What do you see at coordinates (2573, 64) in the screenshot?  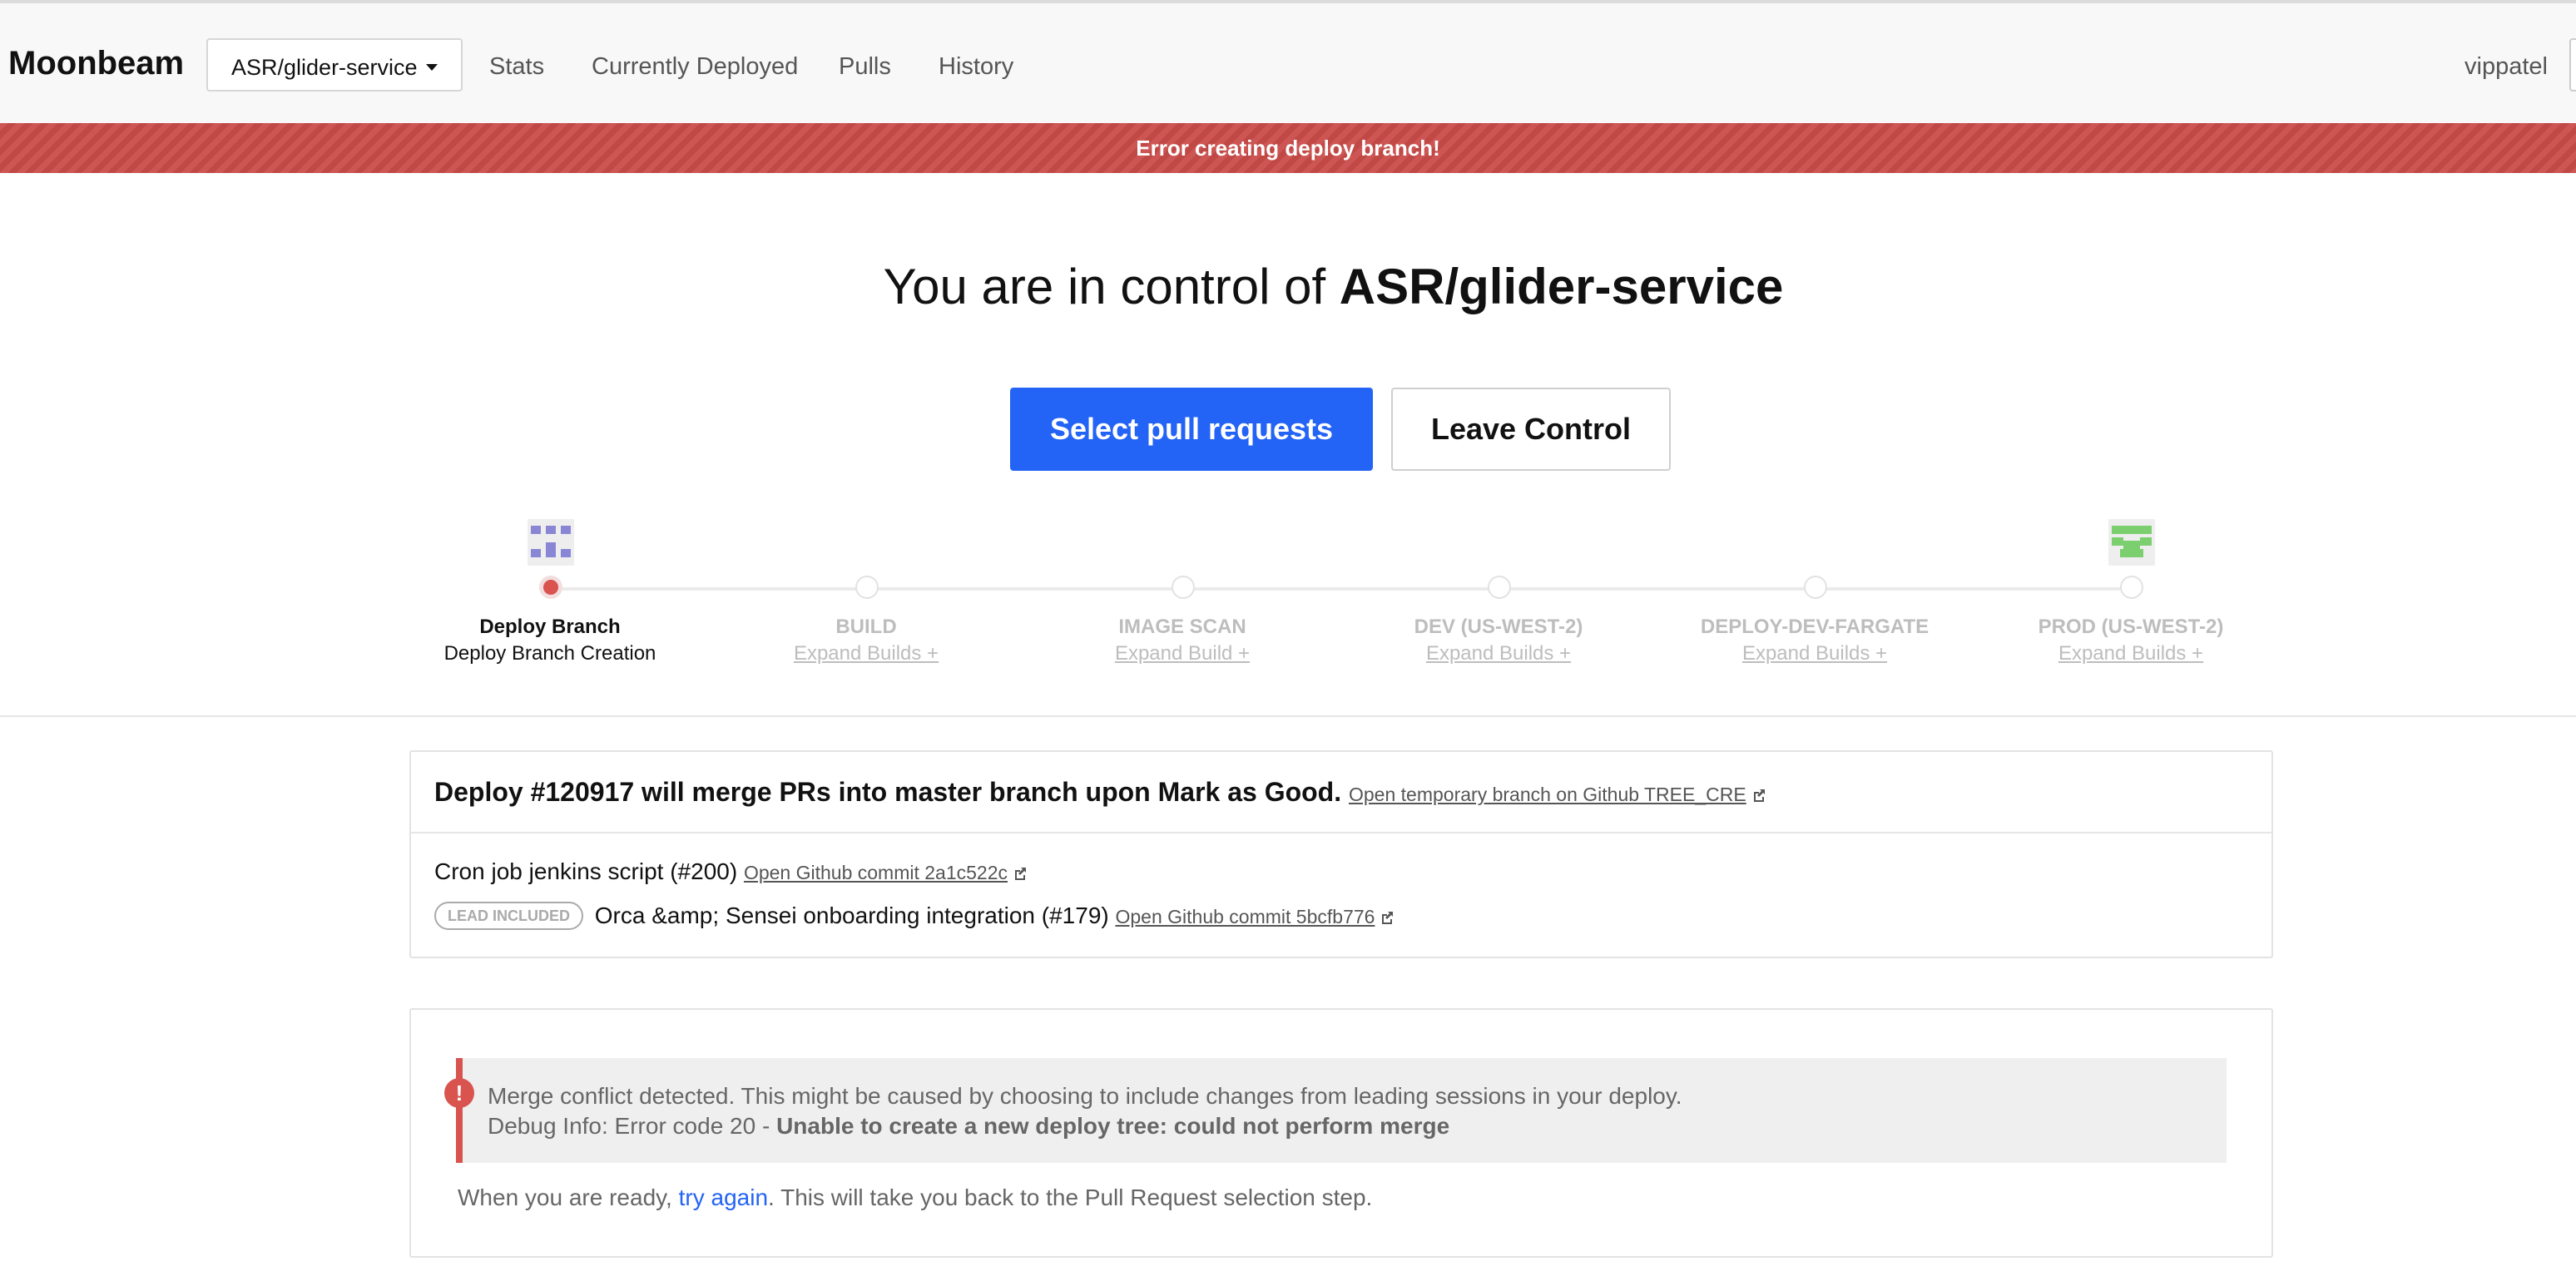 I see `user-menu-button` at bounding box center [2573, 64].